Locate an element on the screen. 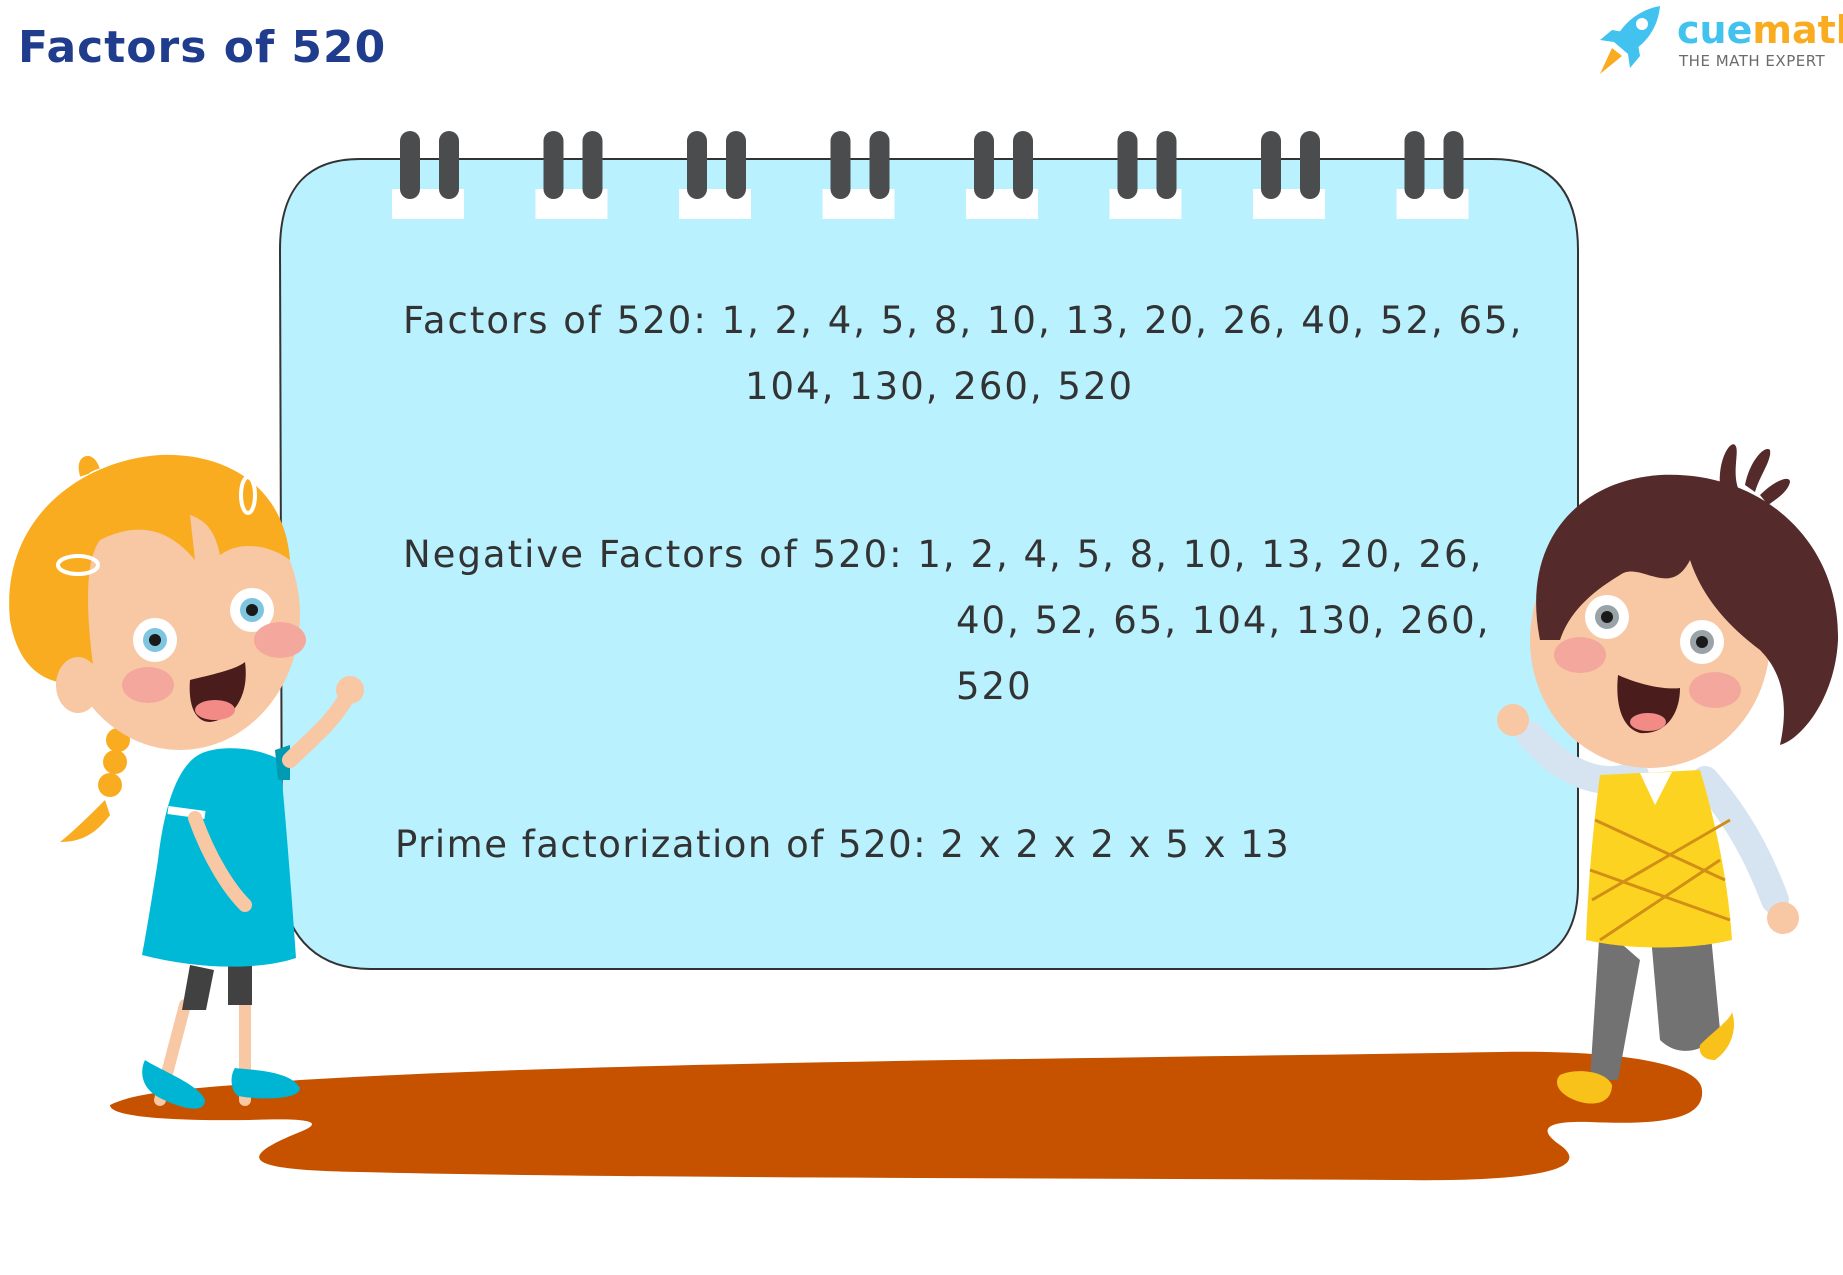 The image size is (1843, 1275). negative-factors-values-line1: 1, 2, 4, 5, 8, 10, 13, 20, 26, is located at coordinates (1200, 554).